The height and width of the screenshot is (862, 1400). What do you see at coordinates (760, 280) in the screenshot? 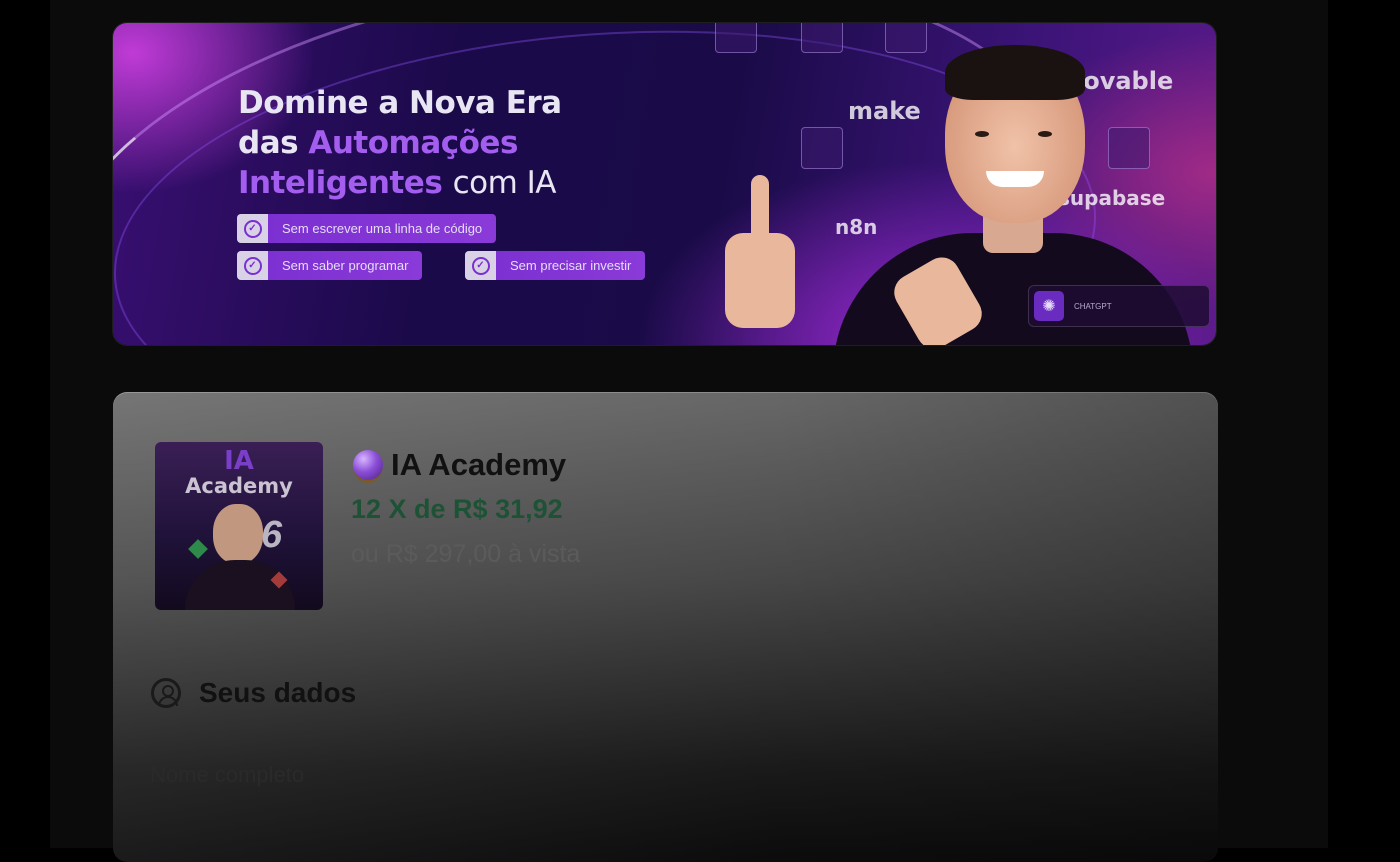
I see `presenter-hand` at bounding box center [760, 280].